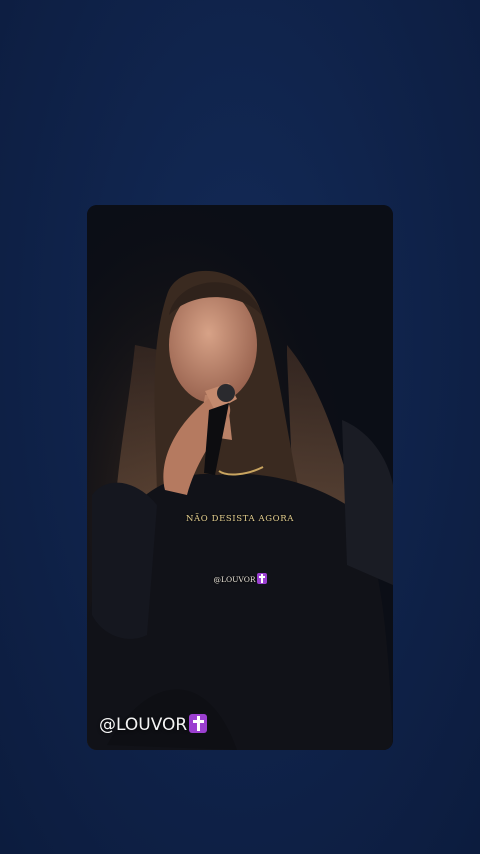 This screenshot has width=480, height=854. I want to click on channel-watermark: @LOUVOR, so click(153, 724).